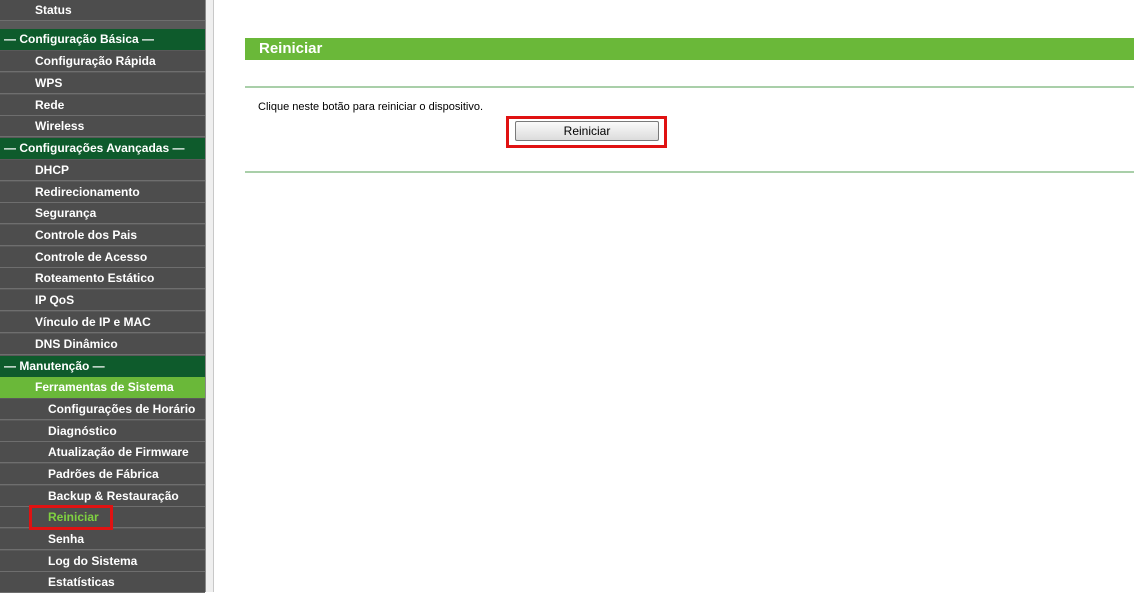 Image resolution: width=1134 pixels, height=593 pixels. What do you see at coordinates (102, 322) in the screenshot?
I see `sidebar-item-ip-mac-binding: Vínculo de IP e MAC` at bounding box center [102, 322].